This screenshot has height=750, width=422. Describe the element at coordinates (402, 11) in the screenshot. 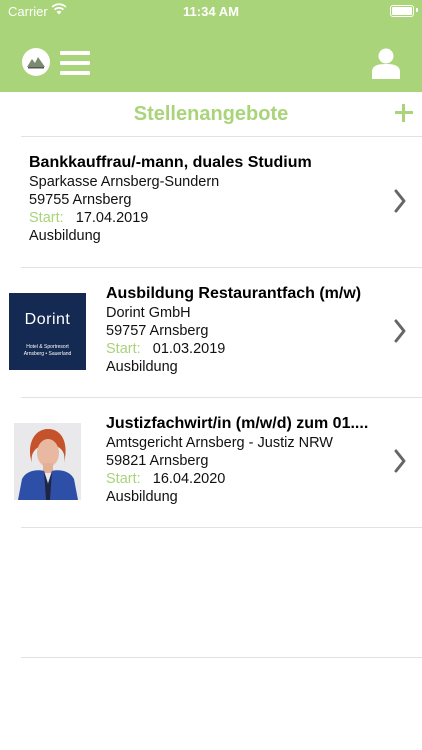

I see `battery-icon` at that location.